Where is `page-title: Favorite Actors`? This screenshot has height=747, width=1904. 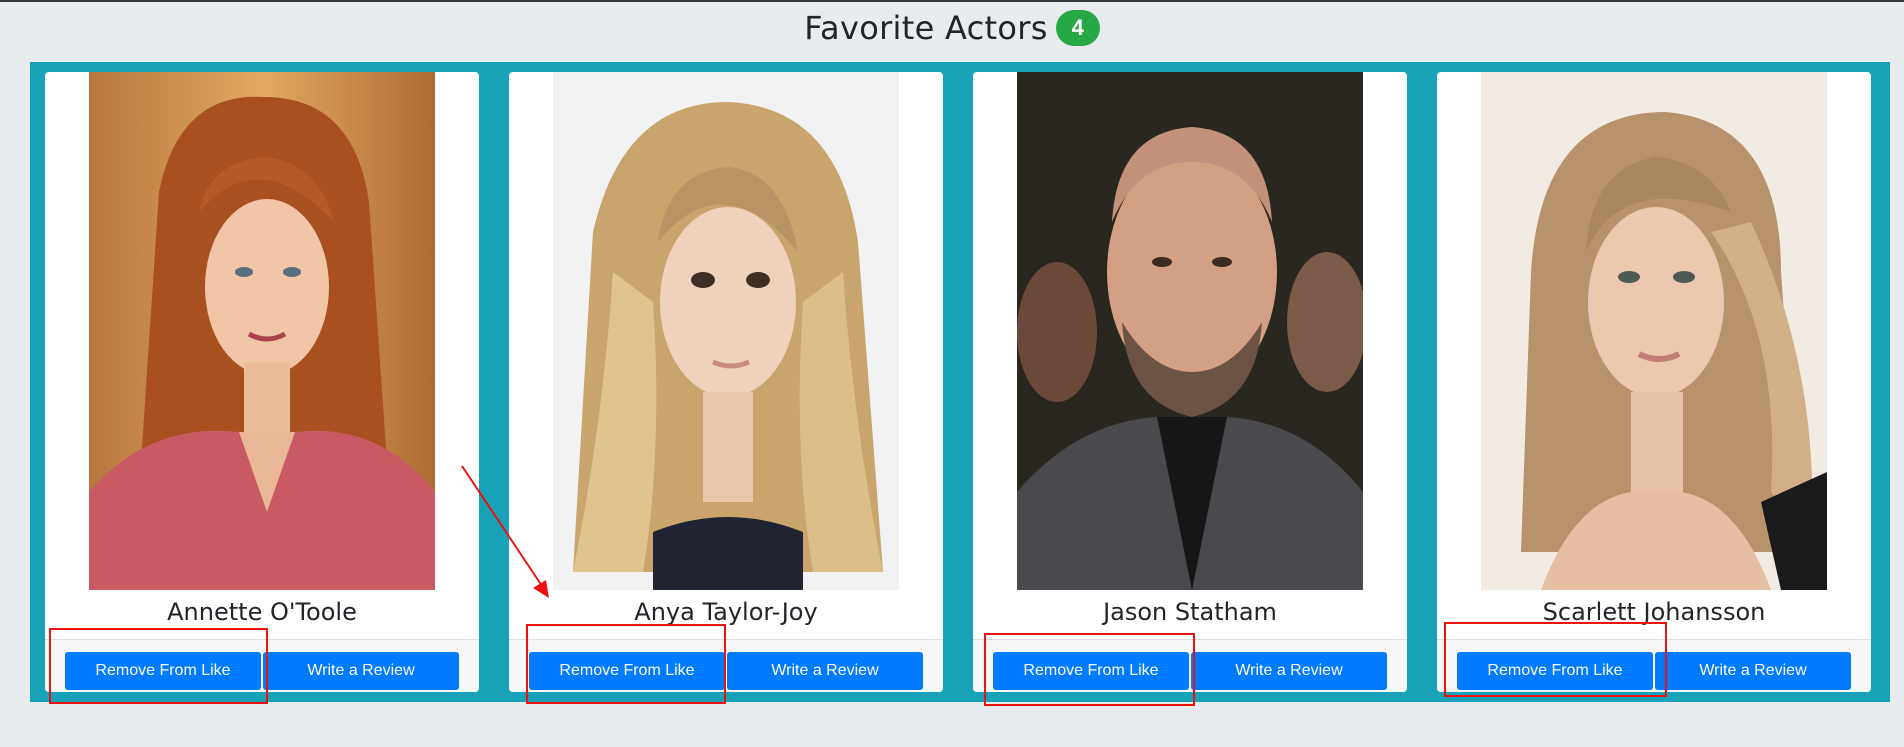 page-title: Favorite Actors is located at coordinates (926, 28).